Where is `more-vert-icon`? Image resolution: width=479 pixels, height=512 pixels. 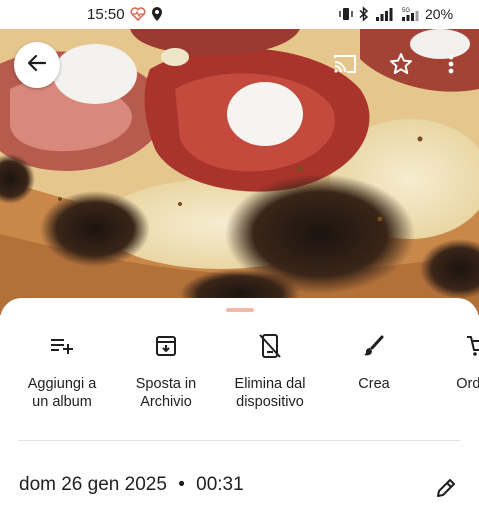
more-vert-icon is located at coordinates (451, 66).